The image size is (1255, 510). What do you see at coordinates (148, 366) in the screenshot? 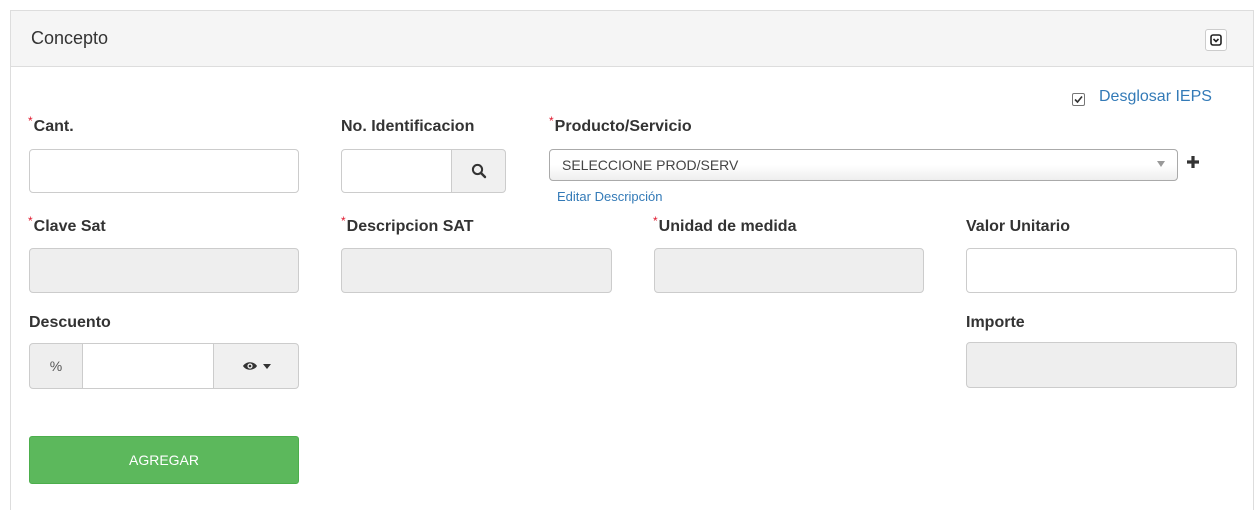
I see `descuento-input` at bounding box center [148, 366].